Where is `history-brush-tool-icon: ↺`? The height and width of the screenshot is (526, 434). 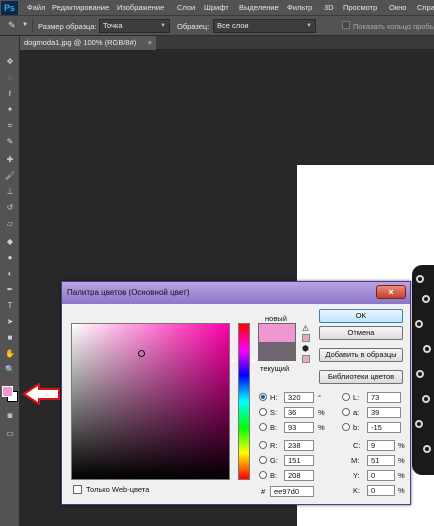 history-brush-tool-icon: ↺ is located at coordinates (10, 208).